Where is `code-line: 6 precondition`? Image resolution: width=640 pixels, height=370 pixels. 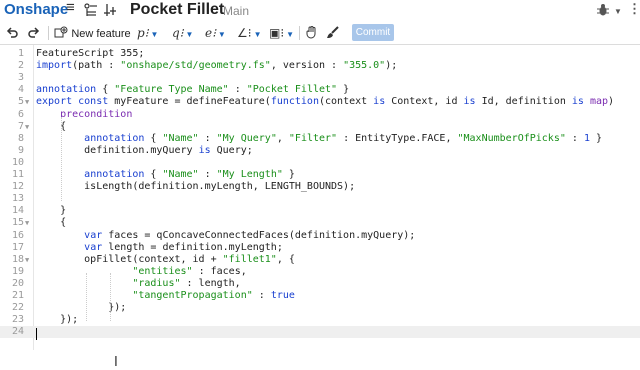 code-line: 6 precondition is located at coordinates (320, 115).